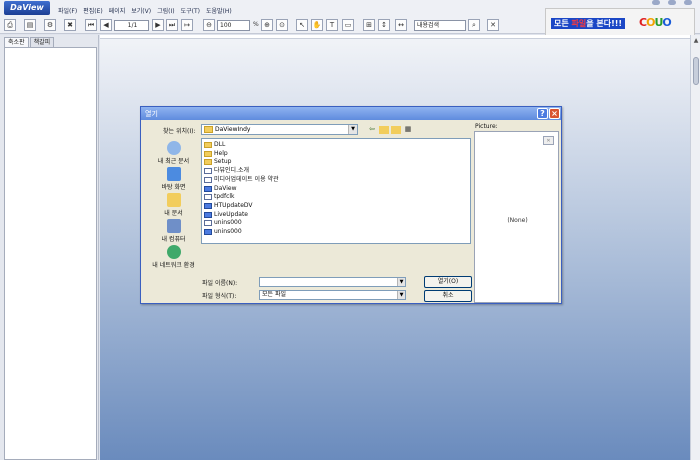  Describe the element at coordinates (332, 282) in the screenshot. I see `filename-input: ▼` at that location.